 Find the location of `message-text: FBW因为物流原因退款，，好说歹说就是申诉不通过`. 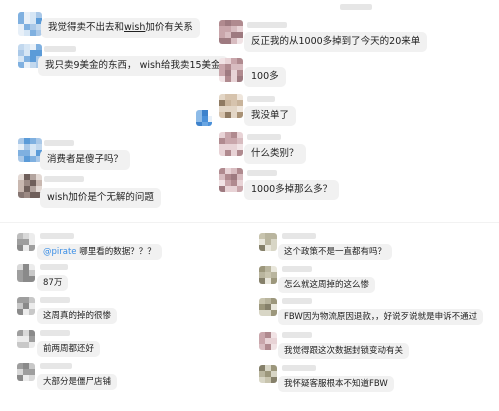

message-text: FBW因为物流原因退款，，好说歹说就是申诉不通过 is located at coordinates (381, 317).